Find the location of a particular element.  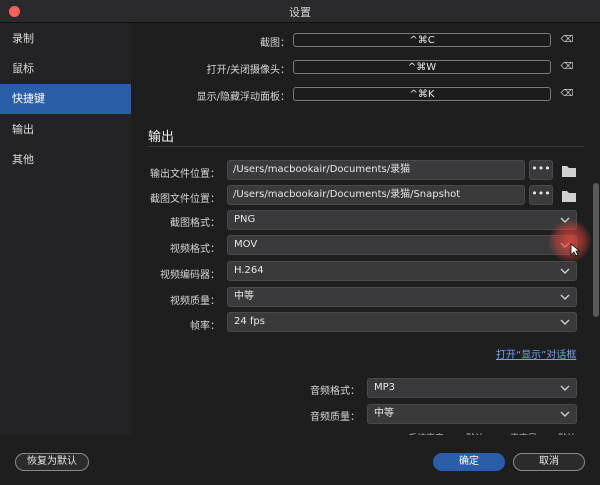

section-title-output: 输出 is located at coordinates (161, 137).